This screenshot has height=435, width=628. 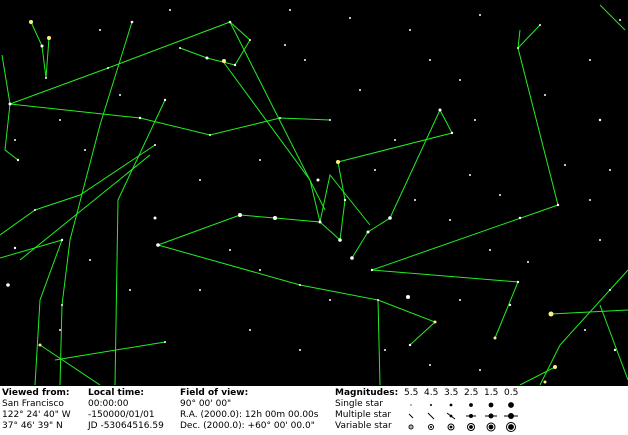 I want to click on viewed-from-label: Viewed from:, so click(x=36, y=393).